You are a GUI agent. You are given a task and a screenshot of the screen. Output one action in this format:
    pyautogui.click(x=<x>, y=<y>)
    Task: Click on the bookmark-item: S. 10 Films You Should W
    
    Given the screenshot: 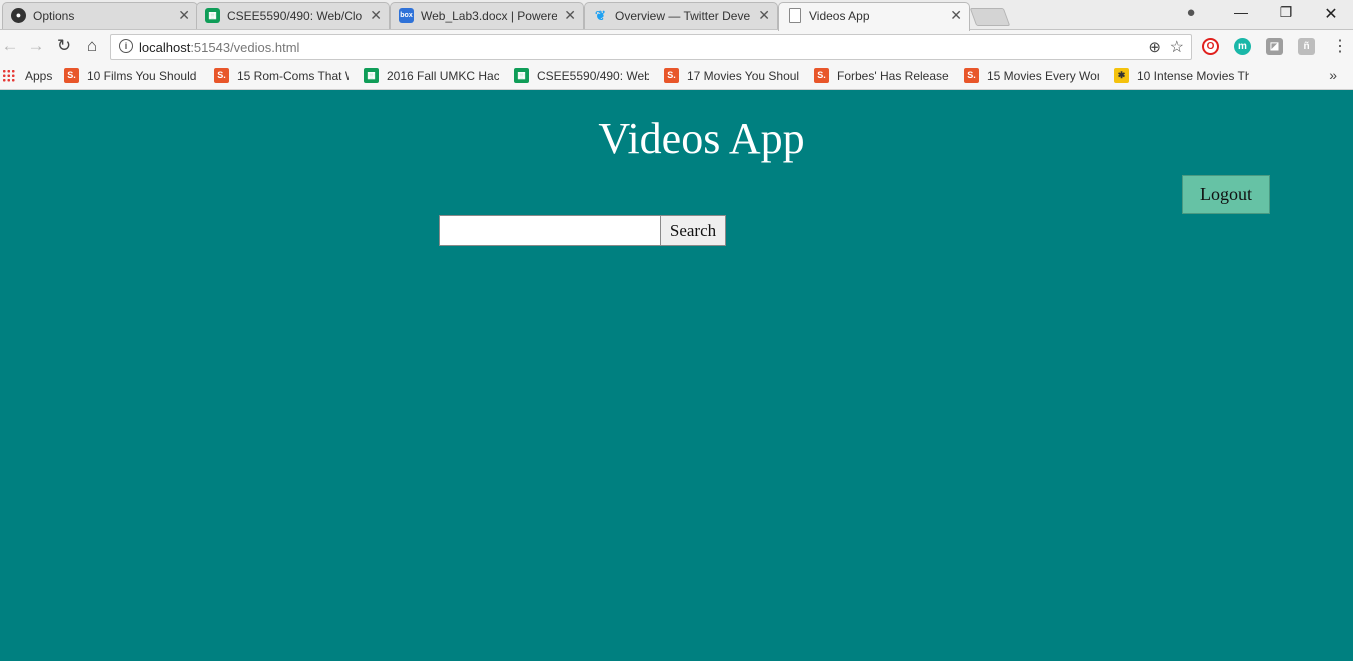 What is the action you would take?
    pyautogui.click(x=130, y=76)
    